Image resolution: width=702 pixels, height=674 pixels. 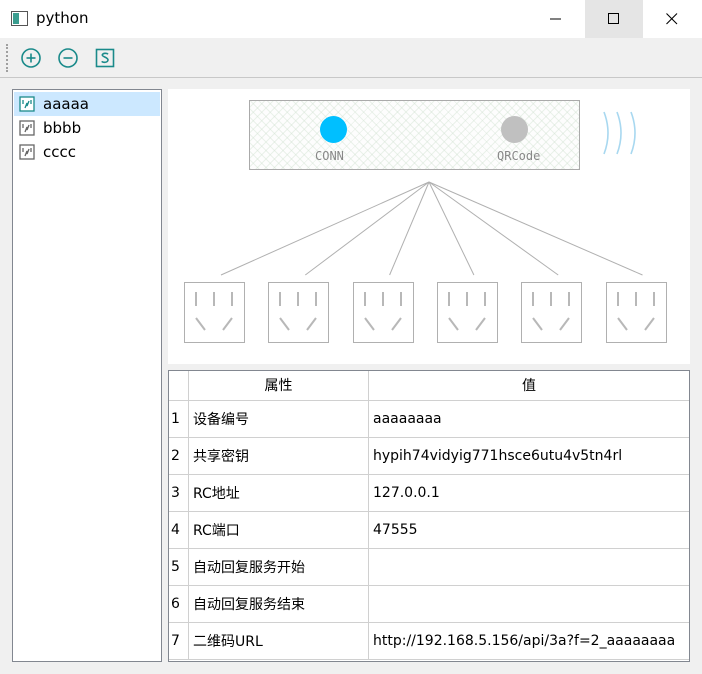 I want to click on close-button, so click(x=672, y=19).